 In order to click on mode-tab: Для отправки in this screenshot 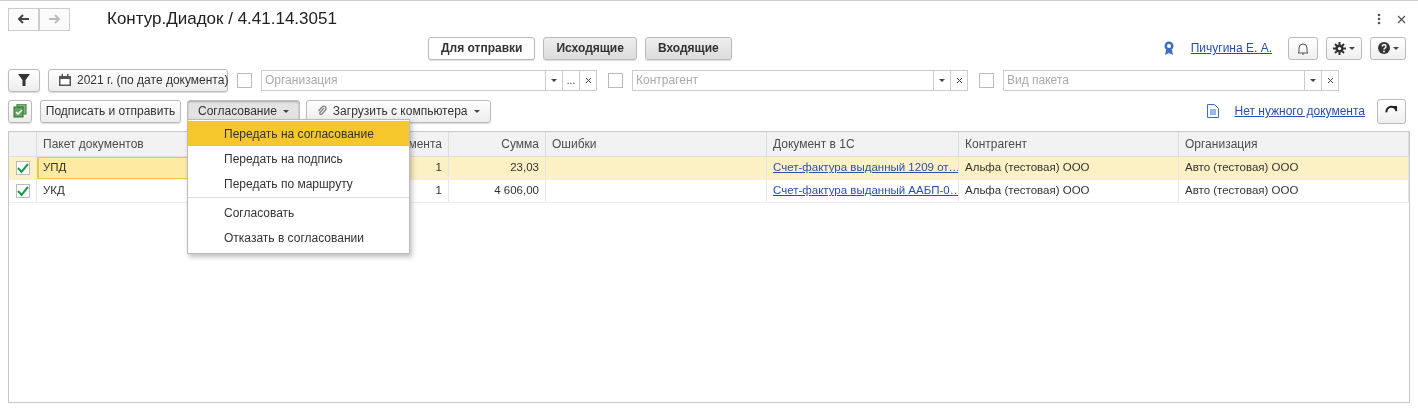, I will do `click(482, 48)`.